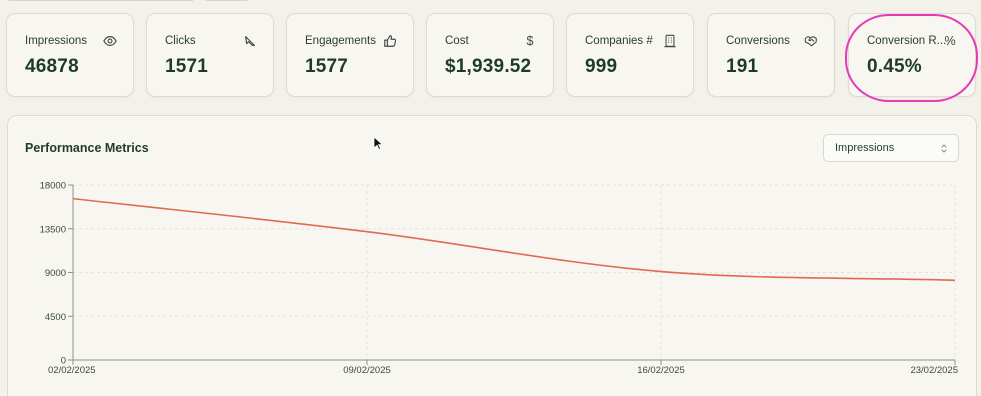  What do you see at coordinates (378, 143) in the screenshot?
I see `mouse-pointer-icon` at bounding box center [378, 143].